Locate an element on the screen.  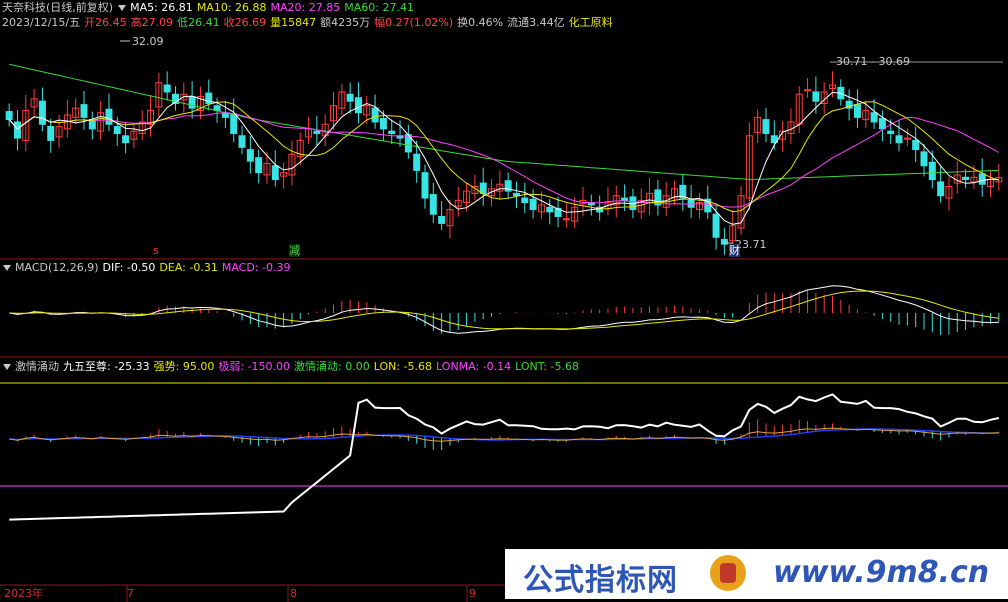
x-label-2023: 2023年 is located at coordinates (23, 593).